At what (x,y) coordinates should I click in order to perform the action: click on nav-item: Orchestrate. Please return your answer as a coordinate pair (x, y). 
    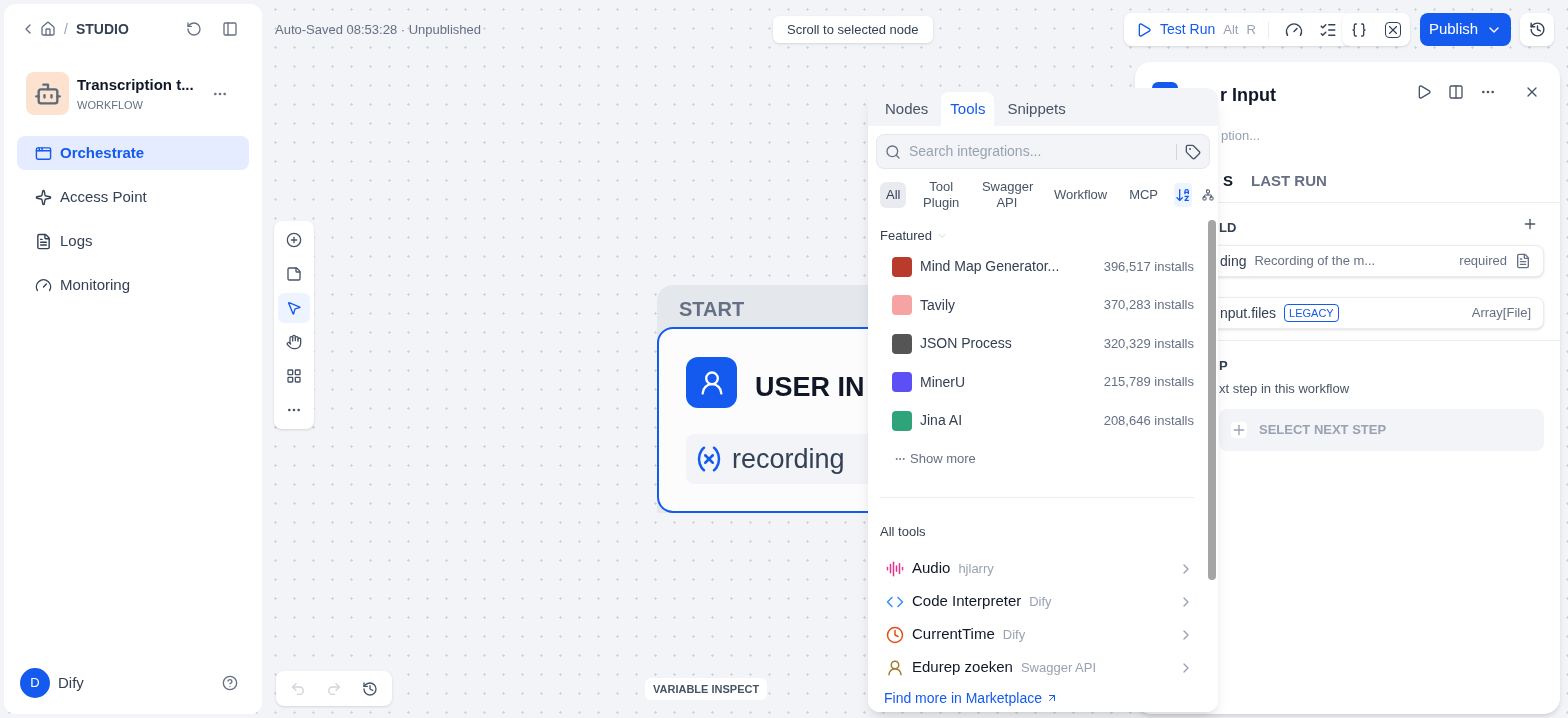
    Looking at the image, I should click on (133, 153).